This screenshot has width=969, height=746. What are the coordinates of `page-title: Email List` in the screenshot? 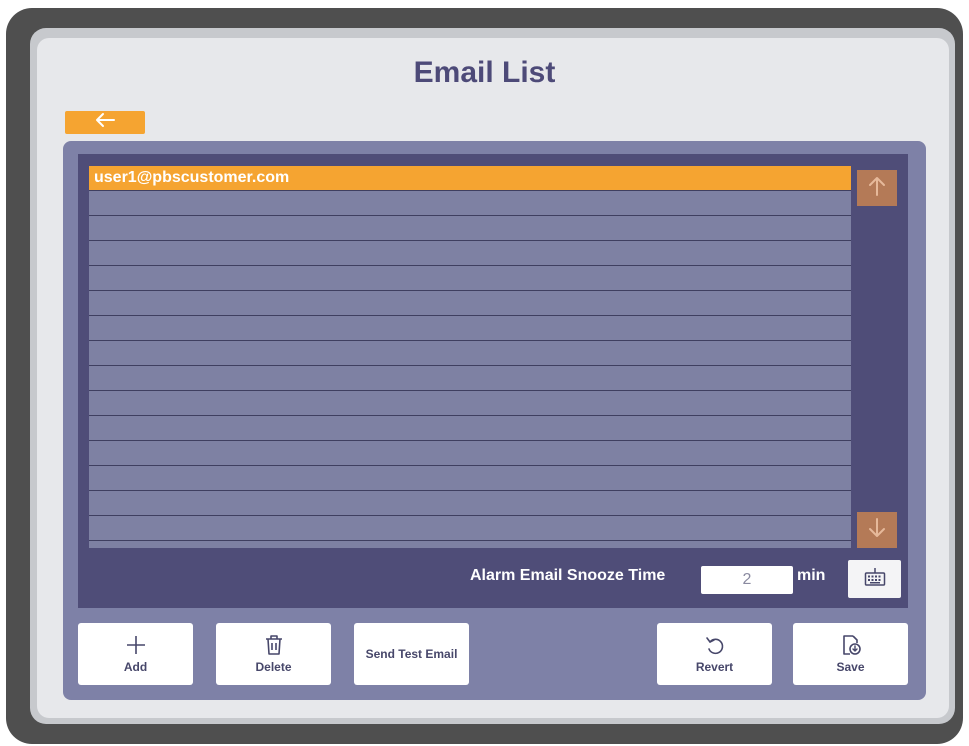 It's located at (484, 72).